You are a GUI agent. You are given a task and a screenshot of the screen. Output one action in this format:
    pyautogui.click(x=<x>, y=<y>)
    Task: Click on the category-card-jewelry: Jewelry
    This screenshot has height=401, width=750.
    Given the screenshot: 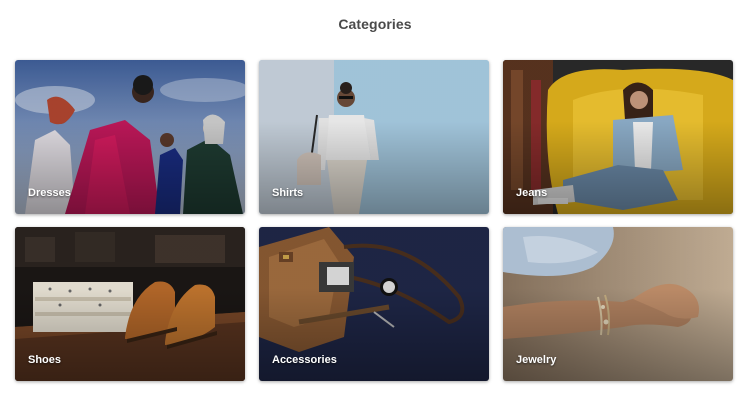 What is the action you would take?
    pyautogui.click(x=618, y=304)
    